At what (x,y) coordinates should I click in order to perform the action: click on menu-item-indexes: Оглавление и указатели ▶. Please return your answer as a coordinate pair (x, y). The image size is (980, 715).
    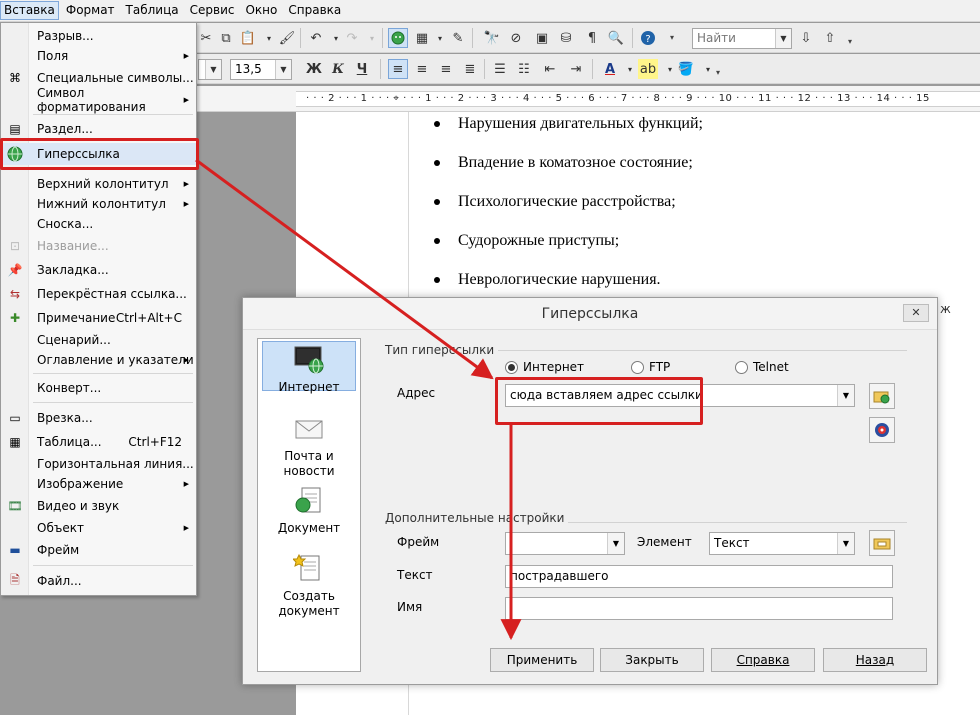
    Looking at the image, I should click on (98, 360).